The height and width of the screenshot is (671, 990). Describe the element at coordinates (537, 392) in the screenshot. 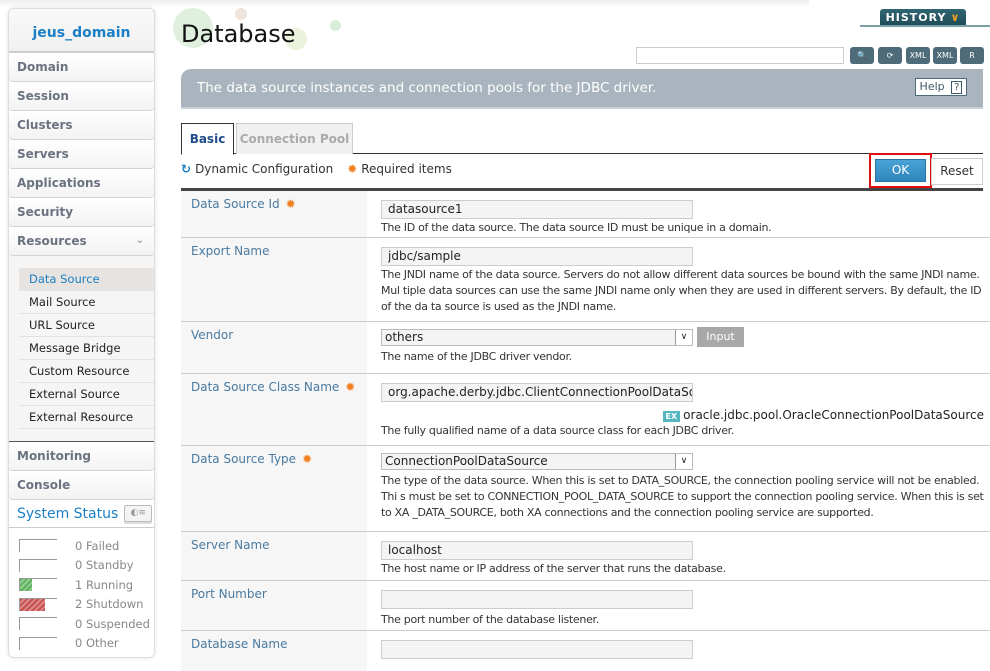

I see `class-name-input` at that location.